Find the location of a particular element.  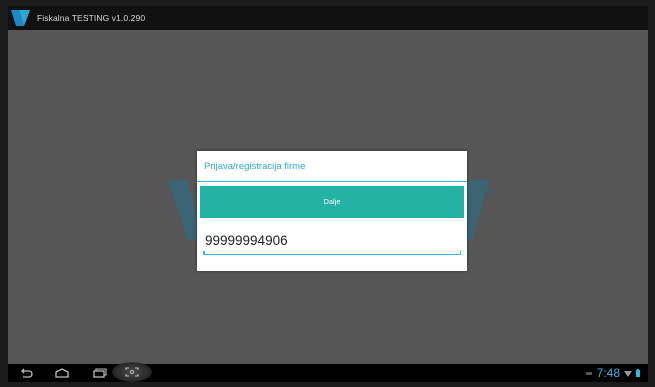

action-bar: Fiskalna TESTING v1.0.290 is located at coordinates (328, 18).